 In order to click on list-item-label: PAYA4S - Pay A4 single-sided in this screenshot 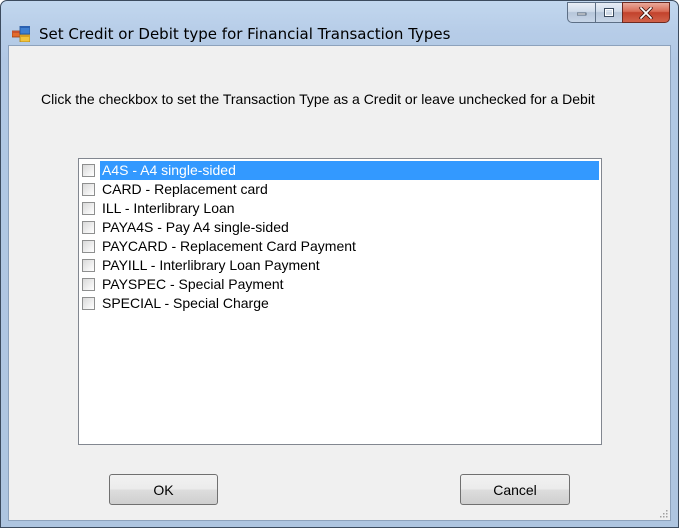, I will do `click(195, 227)`.